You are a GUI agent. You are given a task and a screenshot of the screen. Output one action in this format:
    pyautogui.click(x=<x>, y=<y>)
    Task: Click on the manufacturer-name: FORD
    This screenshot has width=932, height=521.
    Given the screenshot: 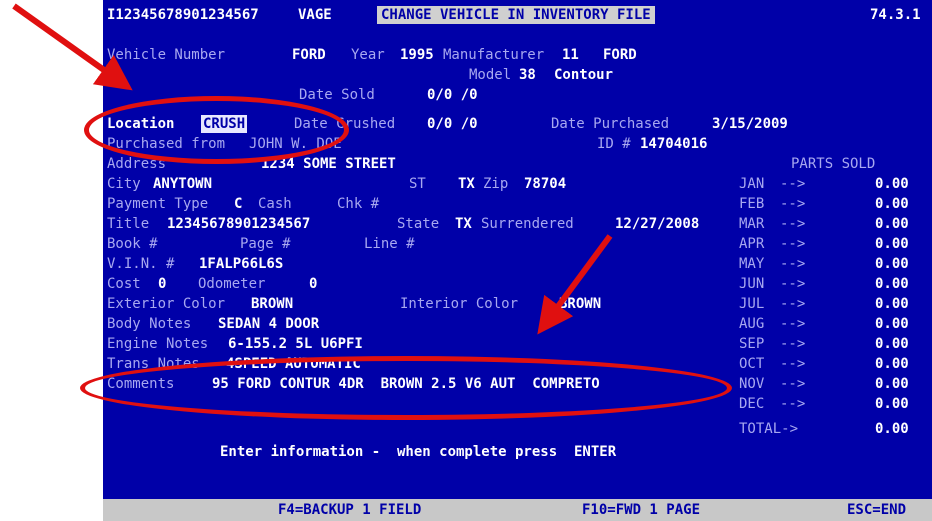 What is the action you would take?
    pyautogui.click(x=620, y=55)
    